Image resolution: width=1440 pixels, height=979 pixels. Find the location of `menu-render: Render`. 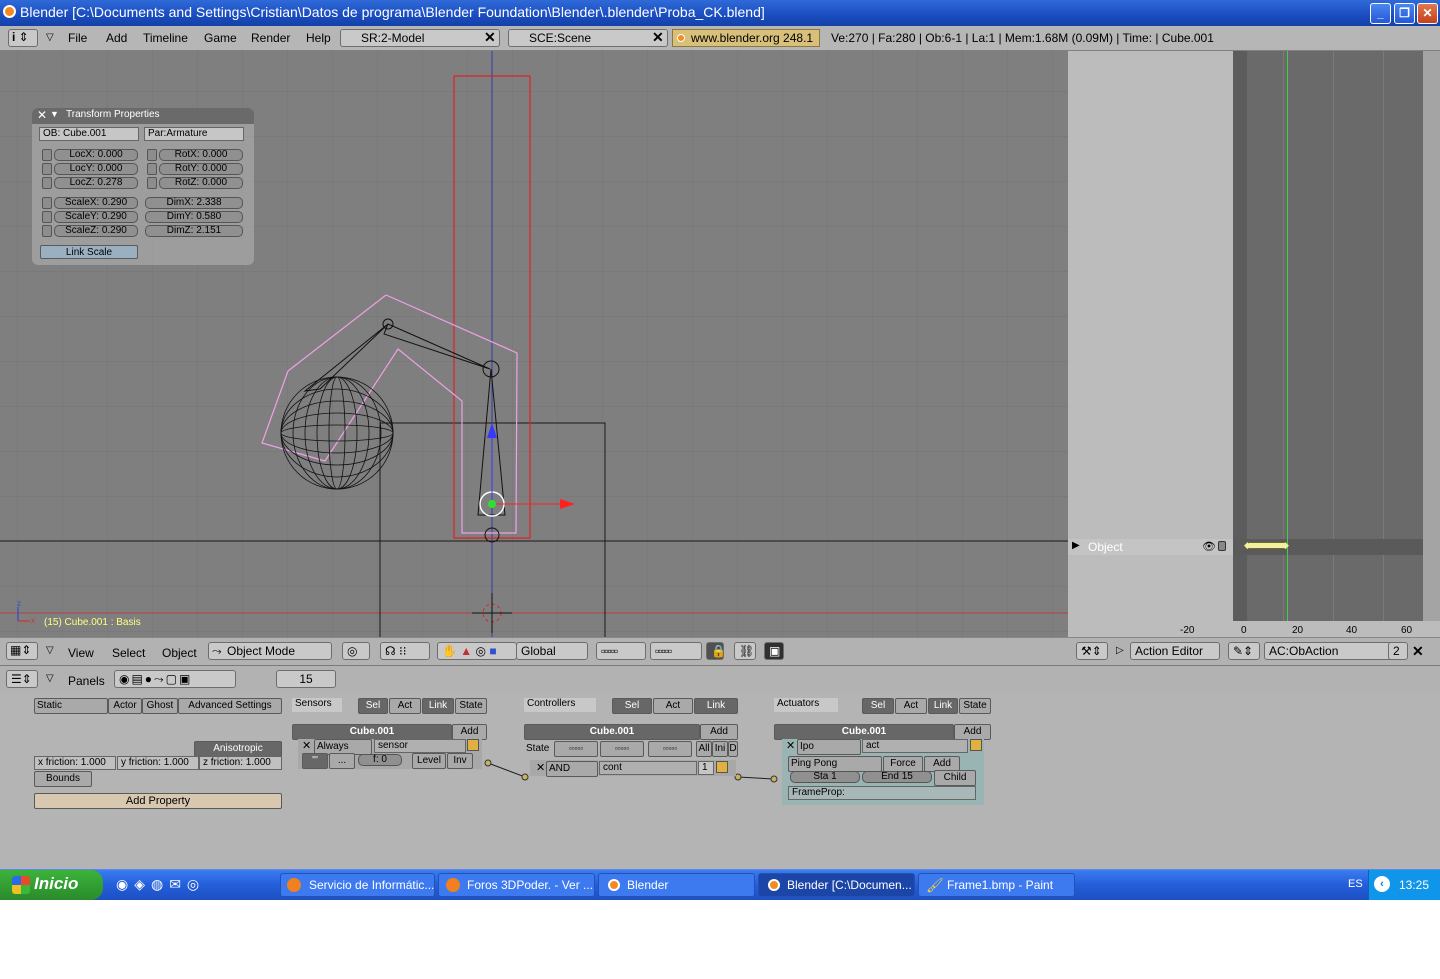

menu-render: Render is located at coordinates (270, 38).